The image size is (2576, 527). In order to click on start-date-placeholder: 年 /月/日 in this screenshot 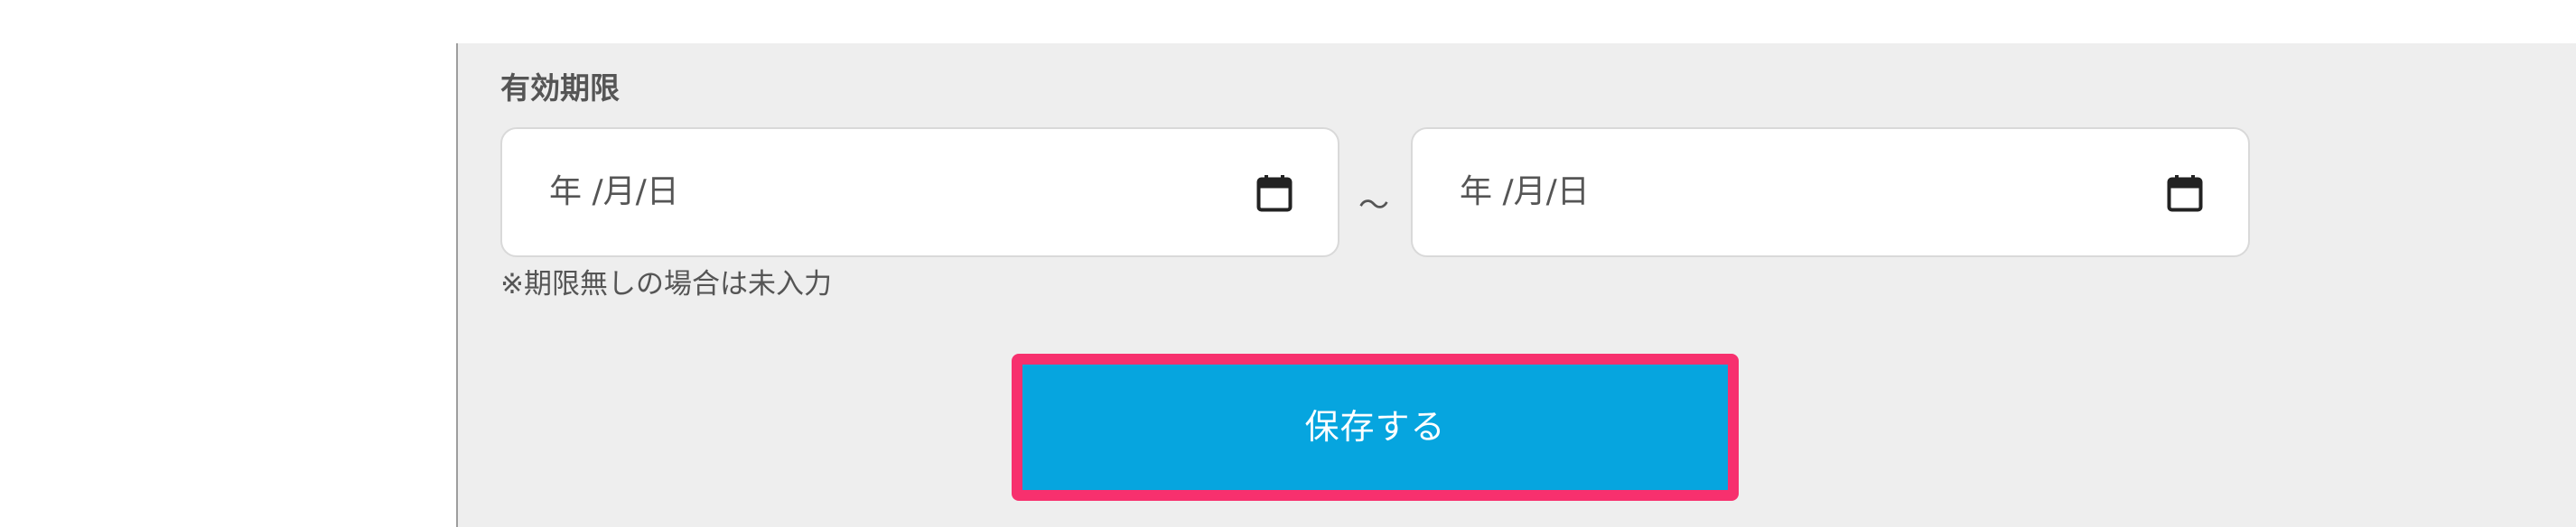, I will do `click(614, 191)`.